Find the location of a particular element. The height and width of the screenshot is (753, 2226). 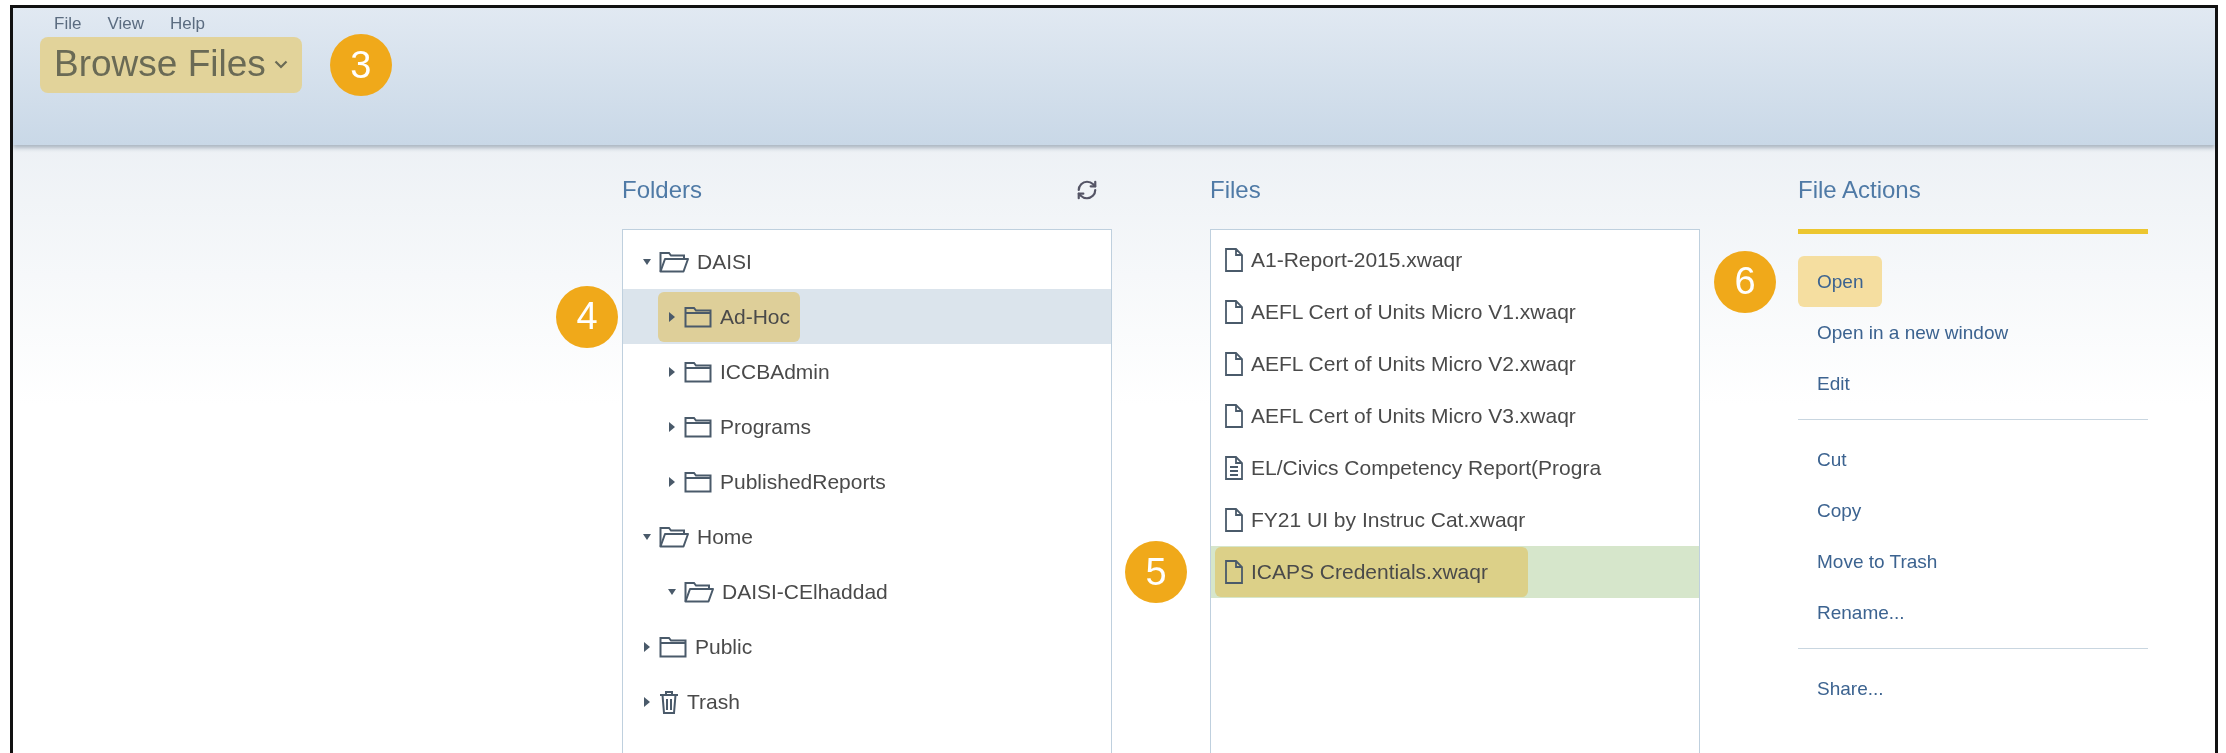

folder-name: Programs is located at coordinates (766, 426).